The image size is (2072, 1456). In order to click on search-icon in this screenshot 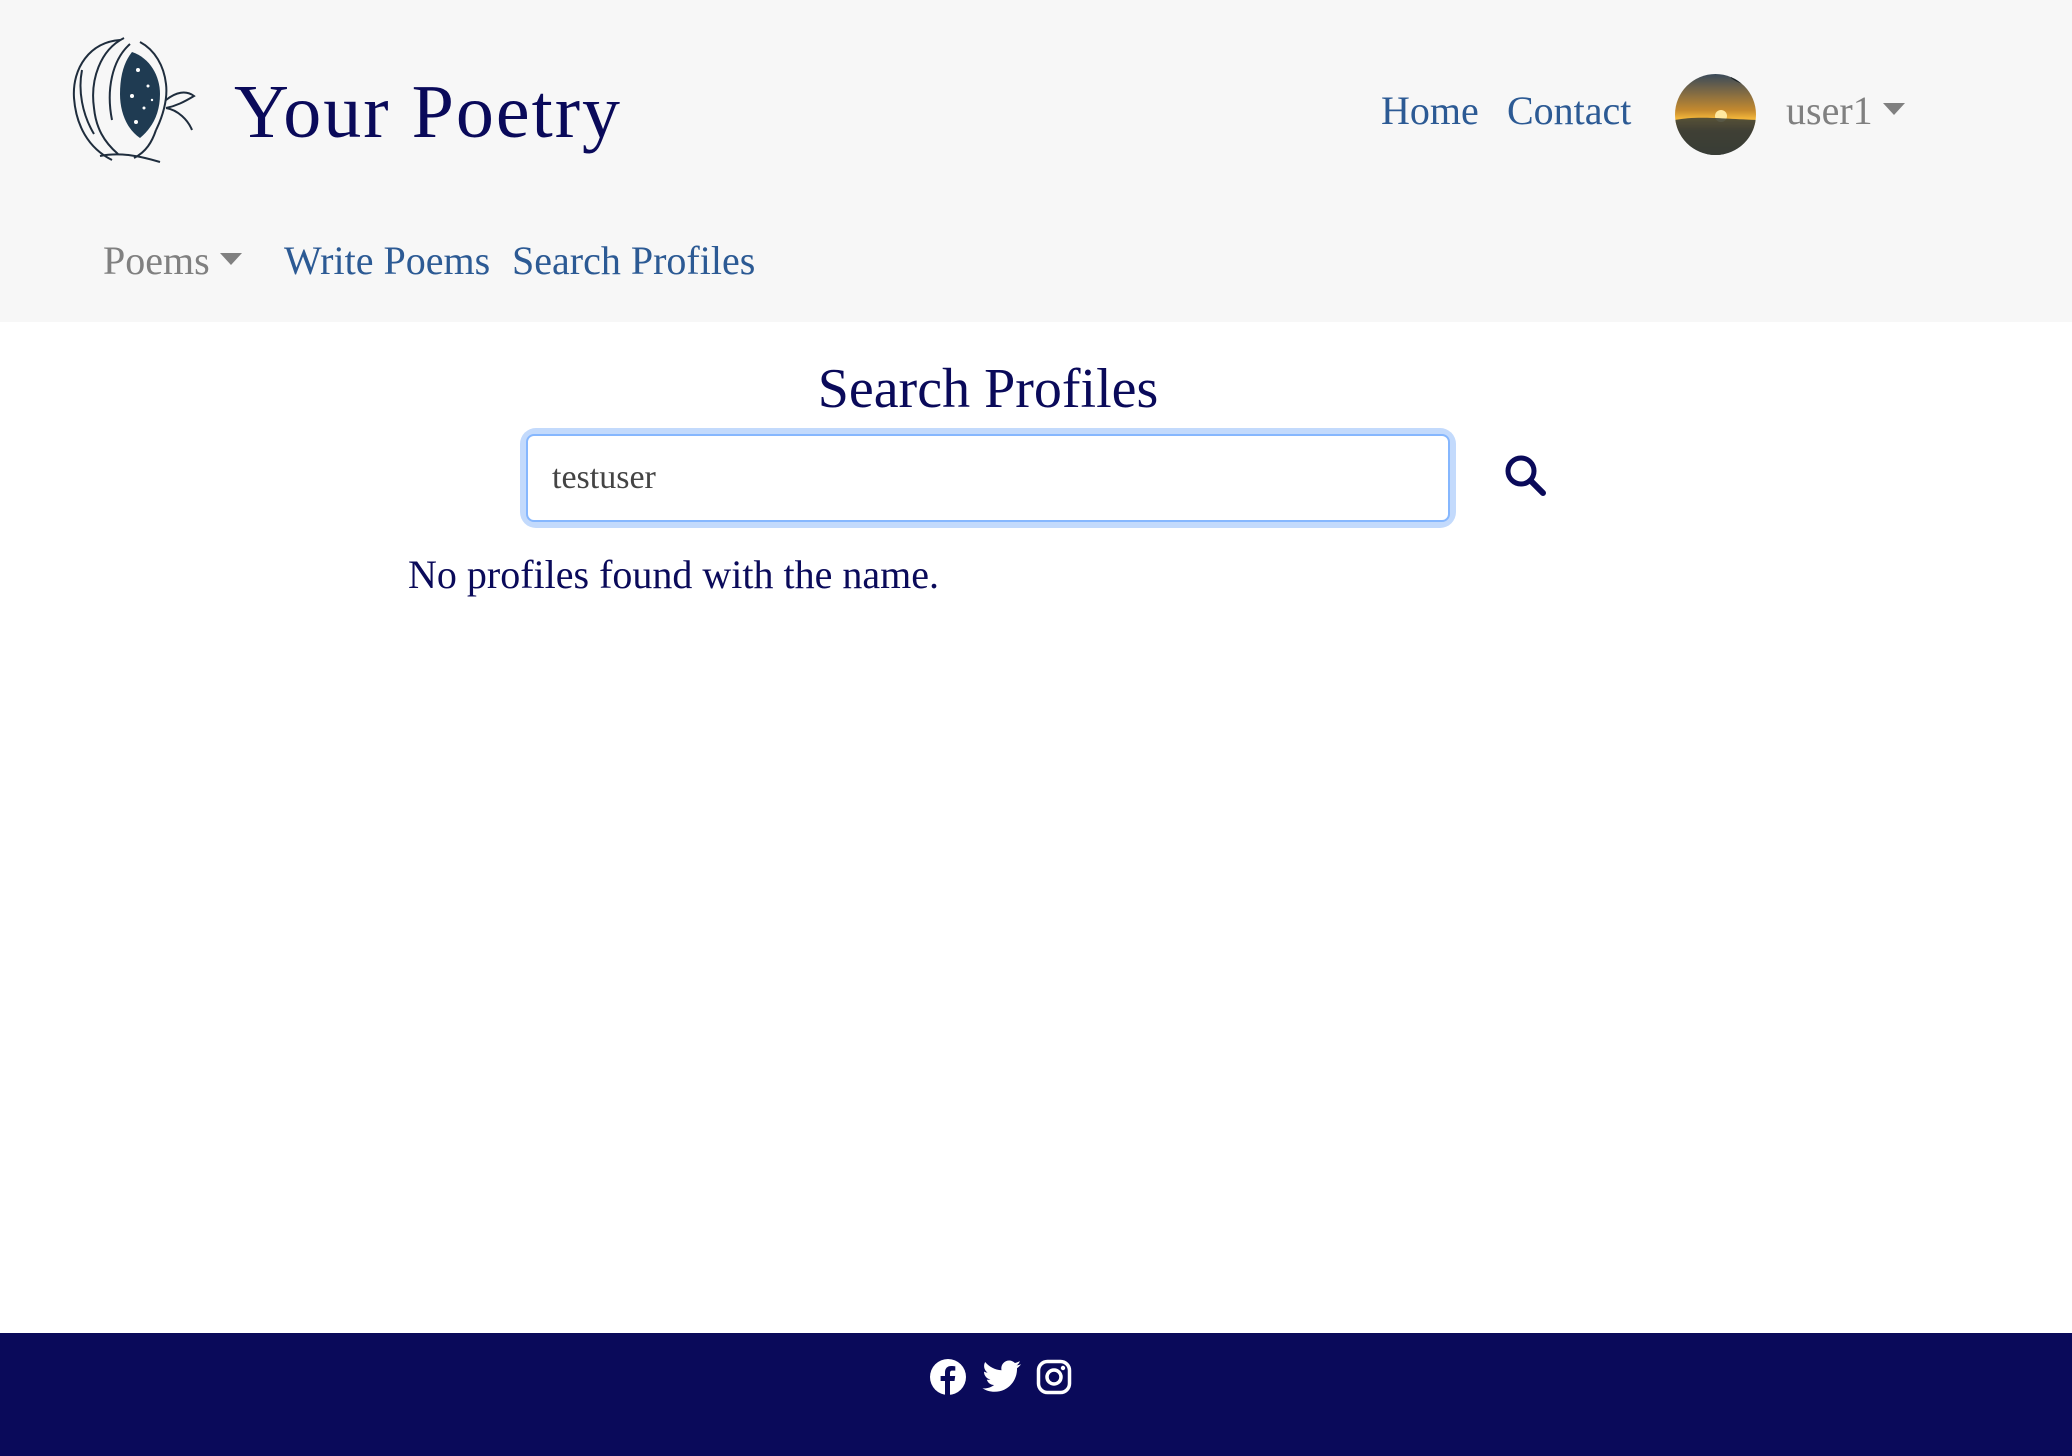, I will do `click(1525, 475)`.